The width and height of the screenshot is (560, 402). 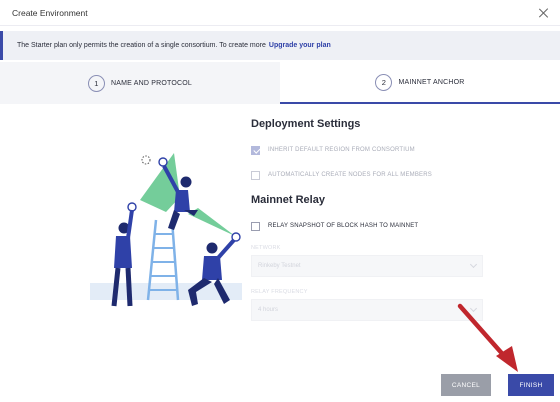 I want to click on checkbox-checked-icon, so click(x=255, y=150).